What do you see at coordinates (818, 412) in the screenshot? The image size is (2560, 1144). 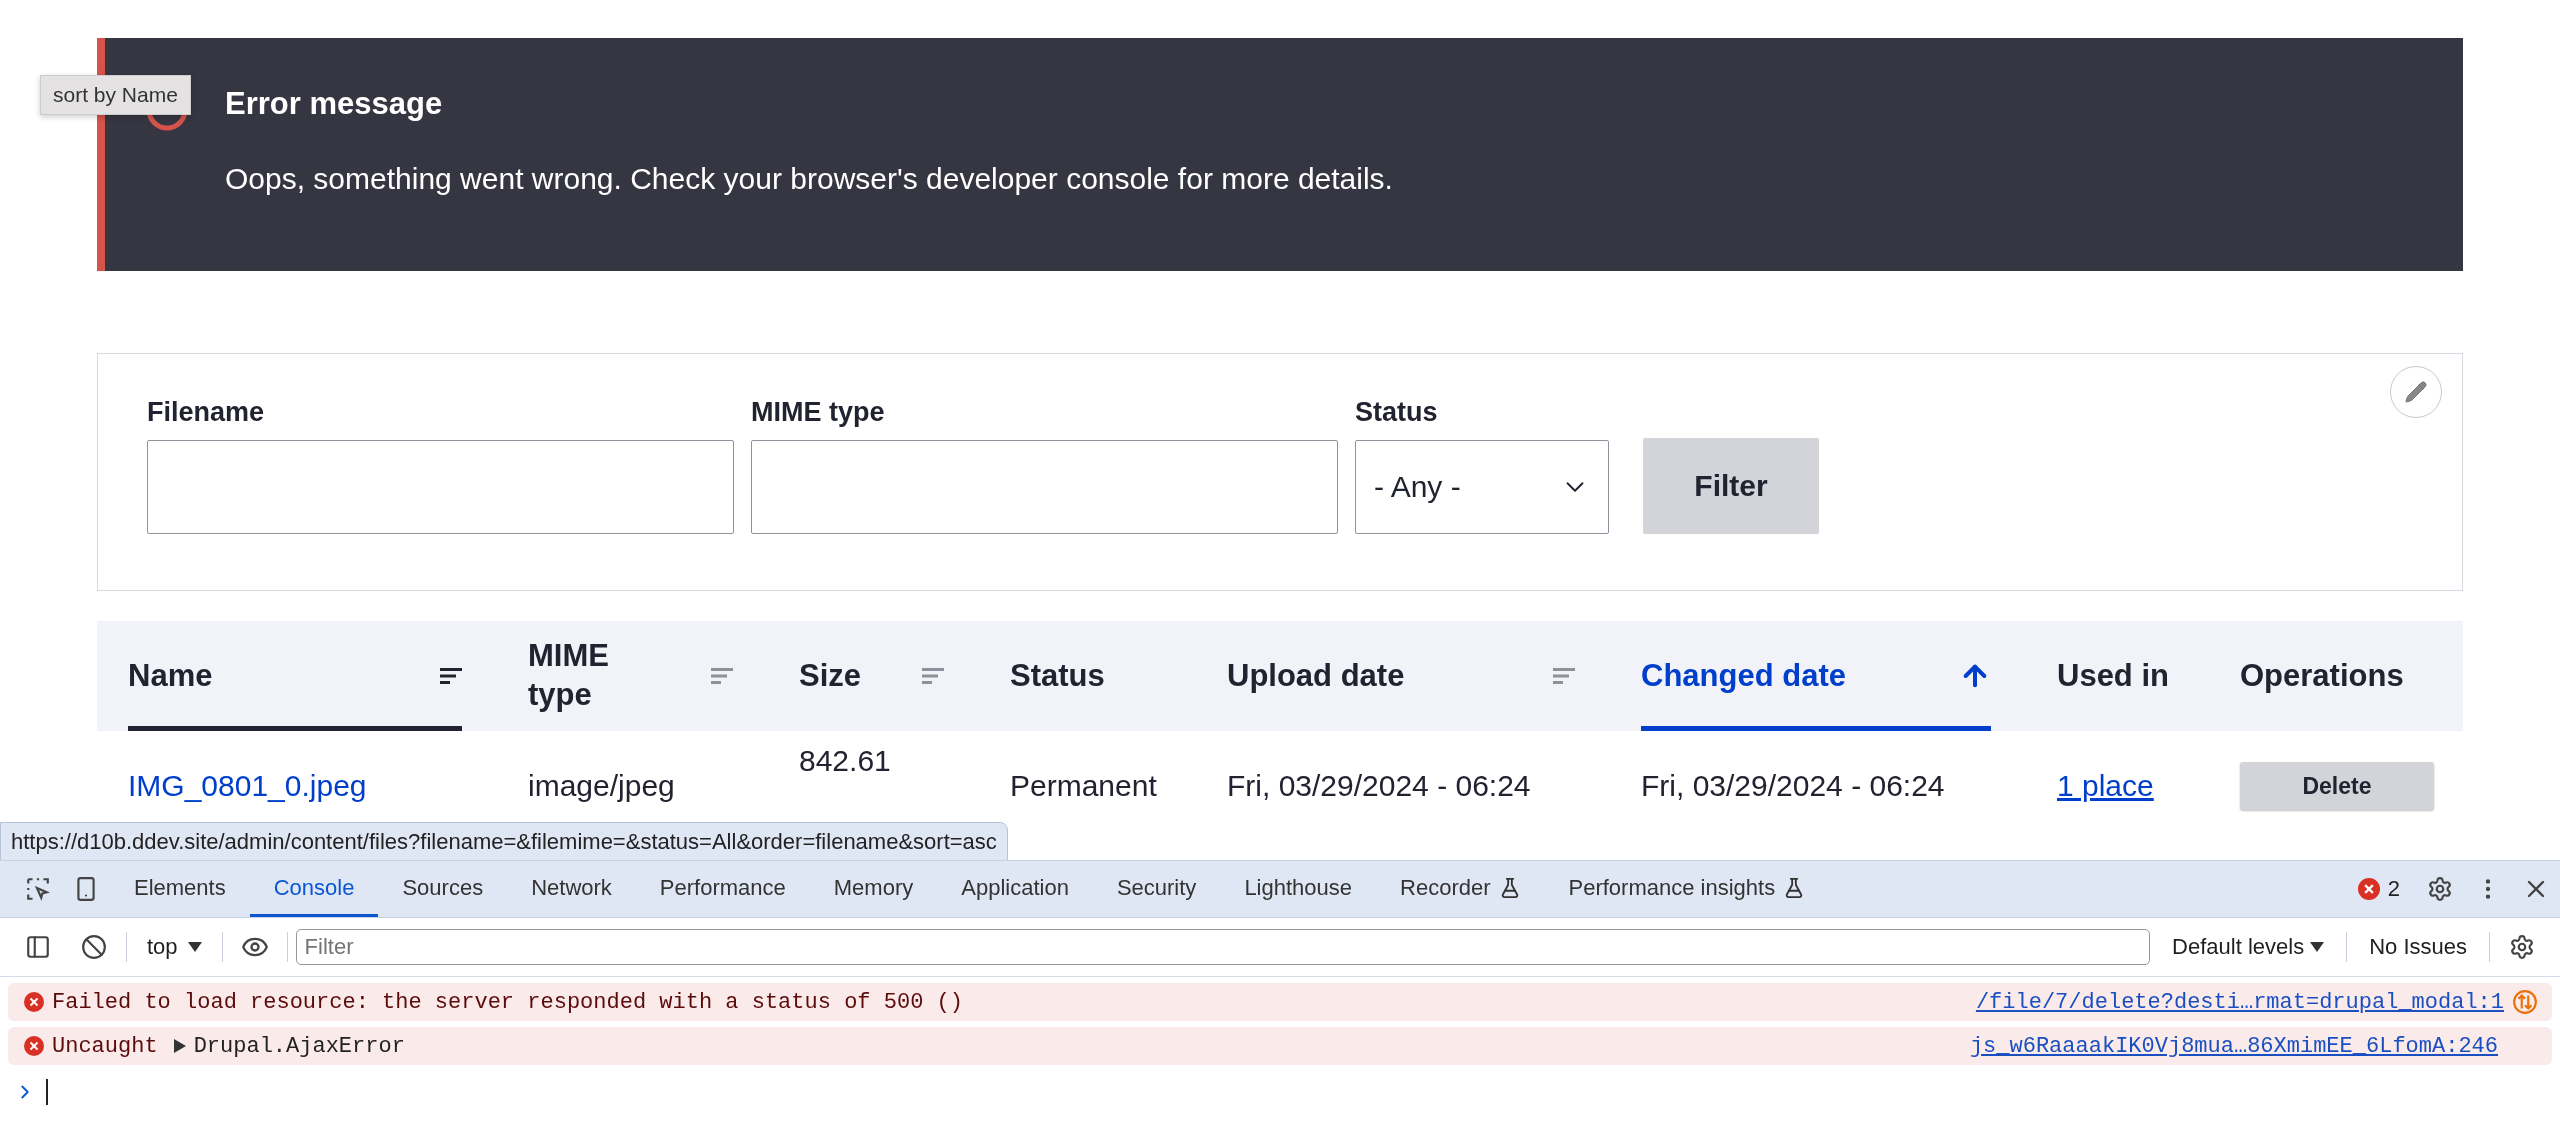 I see `field-label: MIME type` at bounding box center [818, 412].